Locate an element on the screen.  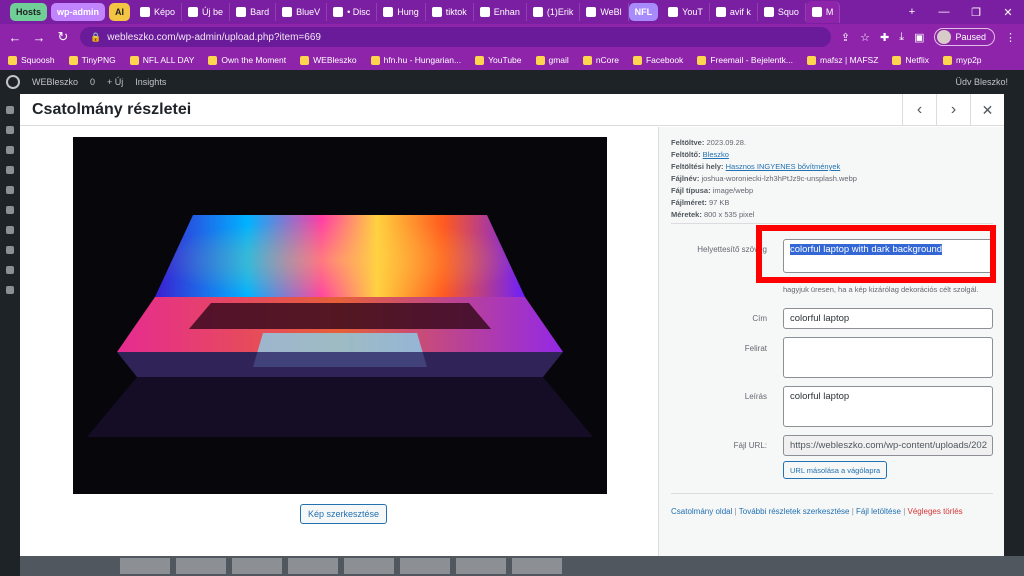
caption-label: Felirat is located at coordinates (755, 348).